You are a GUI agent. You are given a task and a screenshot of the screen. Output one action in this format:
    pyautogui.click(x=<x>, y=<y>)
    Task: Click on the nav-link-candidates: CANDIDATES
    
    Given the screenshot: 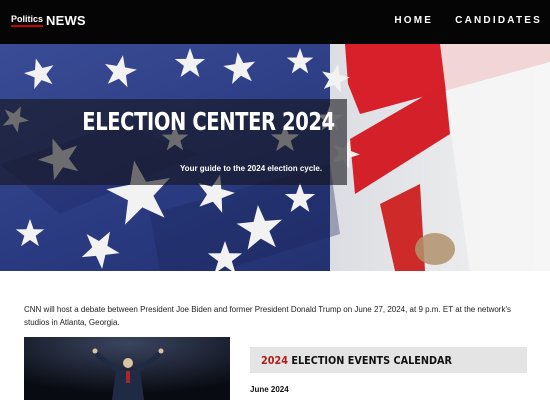 What is the action you would take?
    pyautogui.click(x=498, y=20)
    